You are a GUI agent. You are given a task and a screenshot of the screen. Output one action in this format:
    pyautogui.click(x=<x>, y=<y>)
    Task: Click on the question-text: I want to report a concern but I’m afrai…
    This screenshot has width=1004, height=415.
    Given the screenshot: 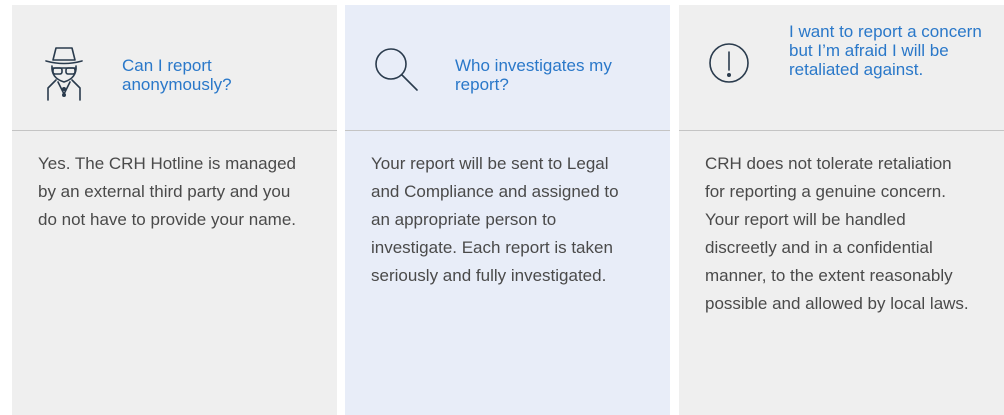 What is the action you would take?
    pyautogui.click(x=885, y=50)
    